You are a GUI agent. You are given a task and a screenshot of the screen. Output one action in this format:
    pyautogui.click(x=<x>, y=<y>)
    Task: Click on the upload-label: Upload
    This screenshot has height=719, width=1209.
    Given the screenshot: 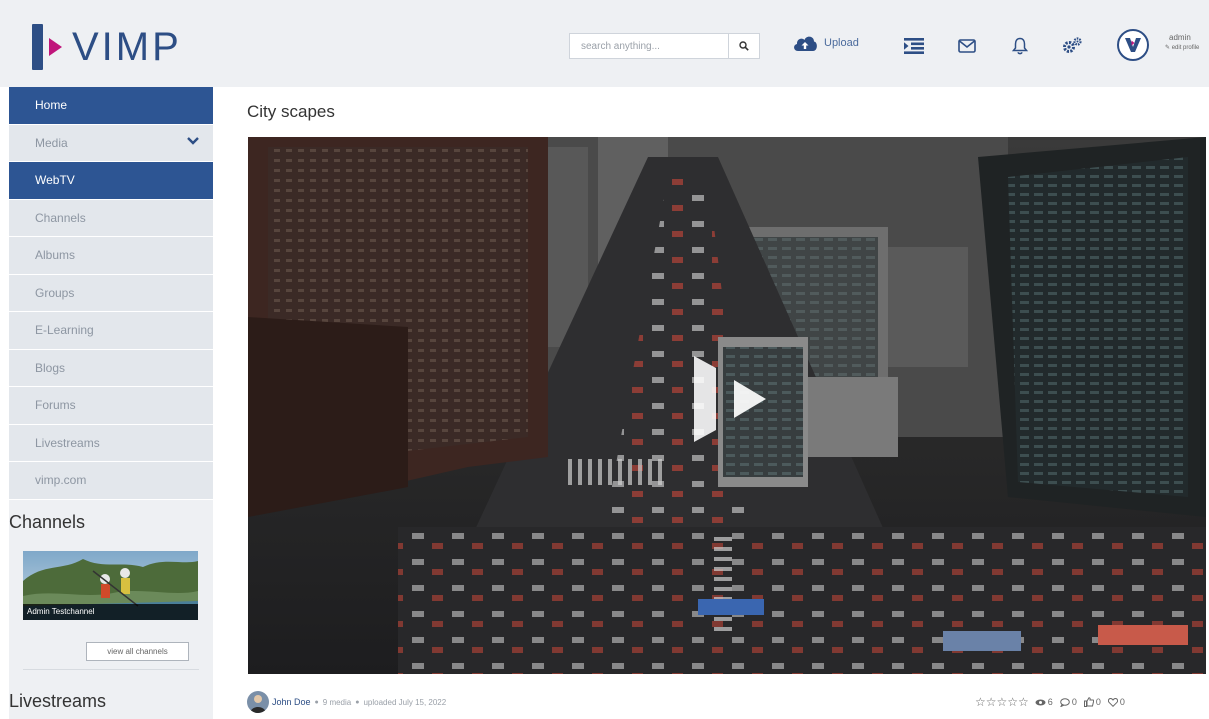 What is the action you would take?
    pyautogui.click(x=841, y=43)
    